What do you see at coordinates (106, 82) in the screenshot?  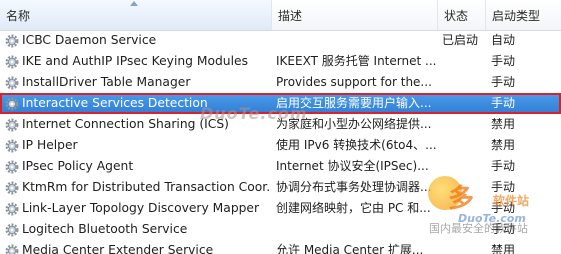 I see `service-name: InstallDriver Table Manager` at bounding box center [106, 82].